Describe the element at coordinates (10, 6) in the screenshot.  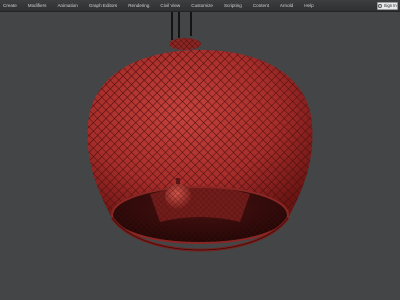
I see `menu-create: Create` at that location.